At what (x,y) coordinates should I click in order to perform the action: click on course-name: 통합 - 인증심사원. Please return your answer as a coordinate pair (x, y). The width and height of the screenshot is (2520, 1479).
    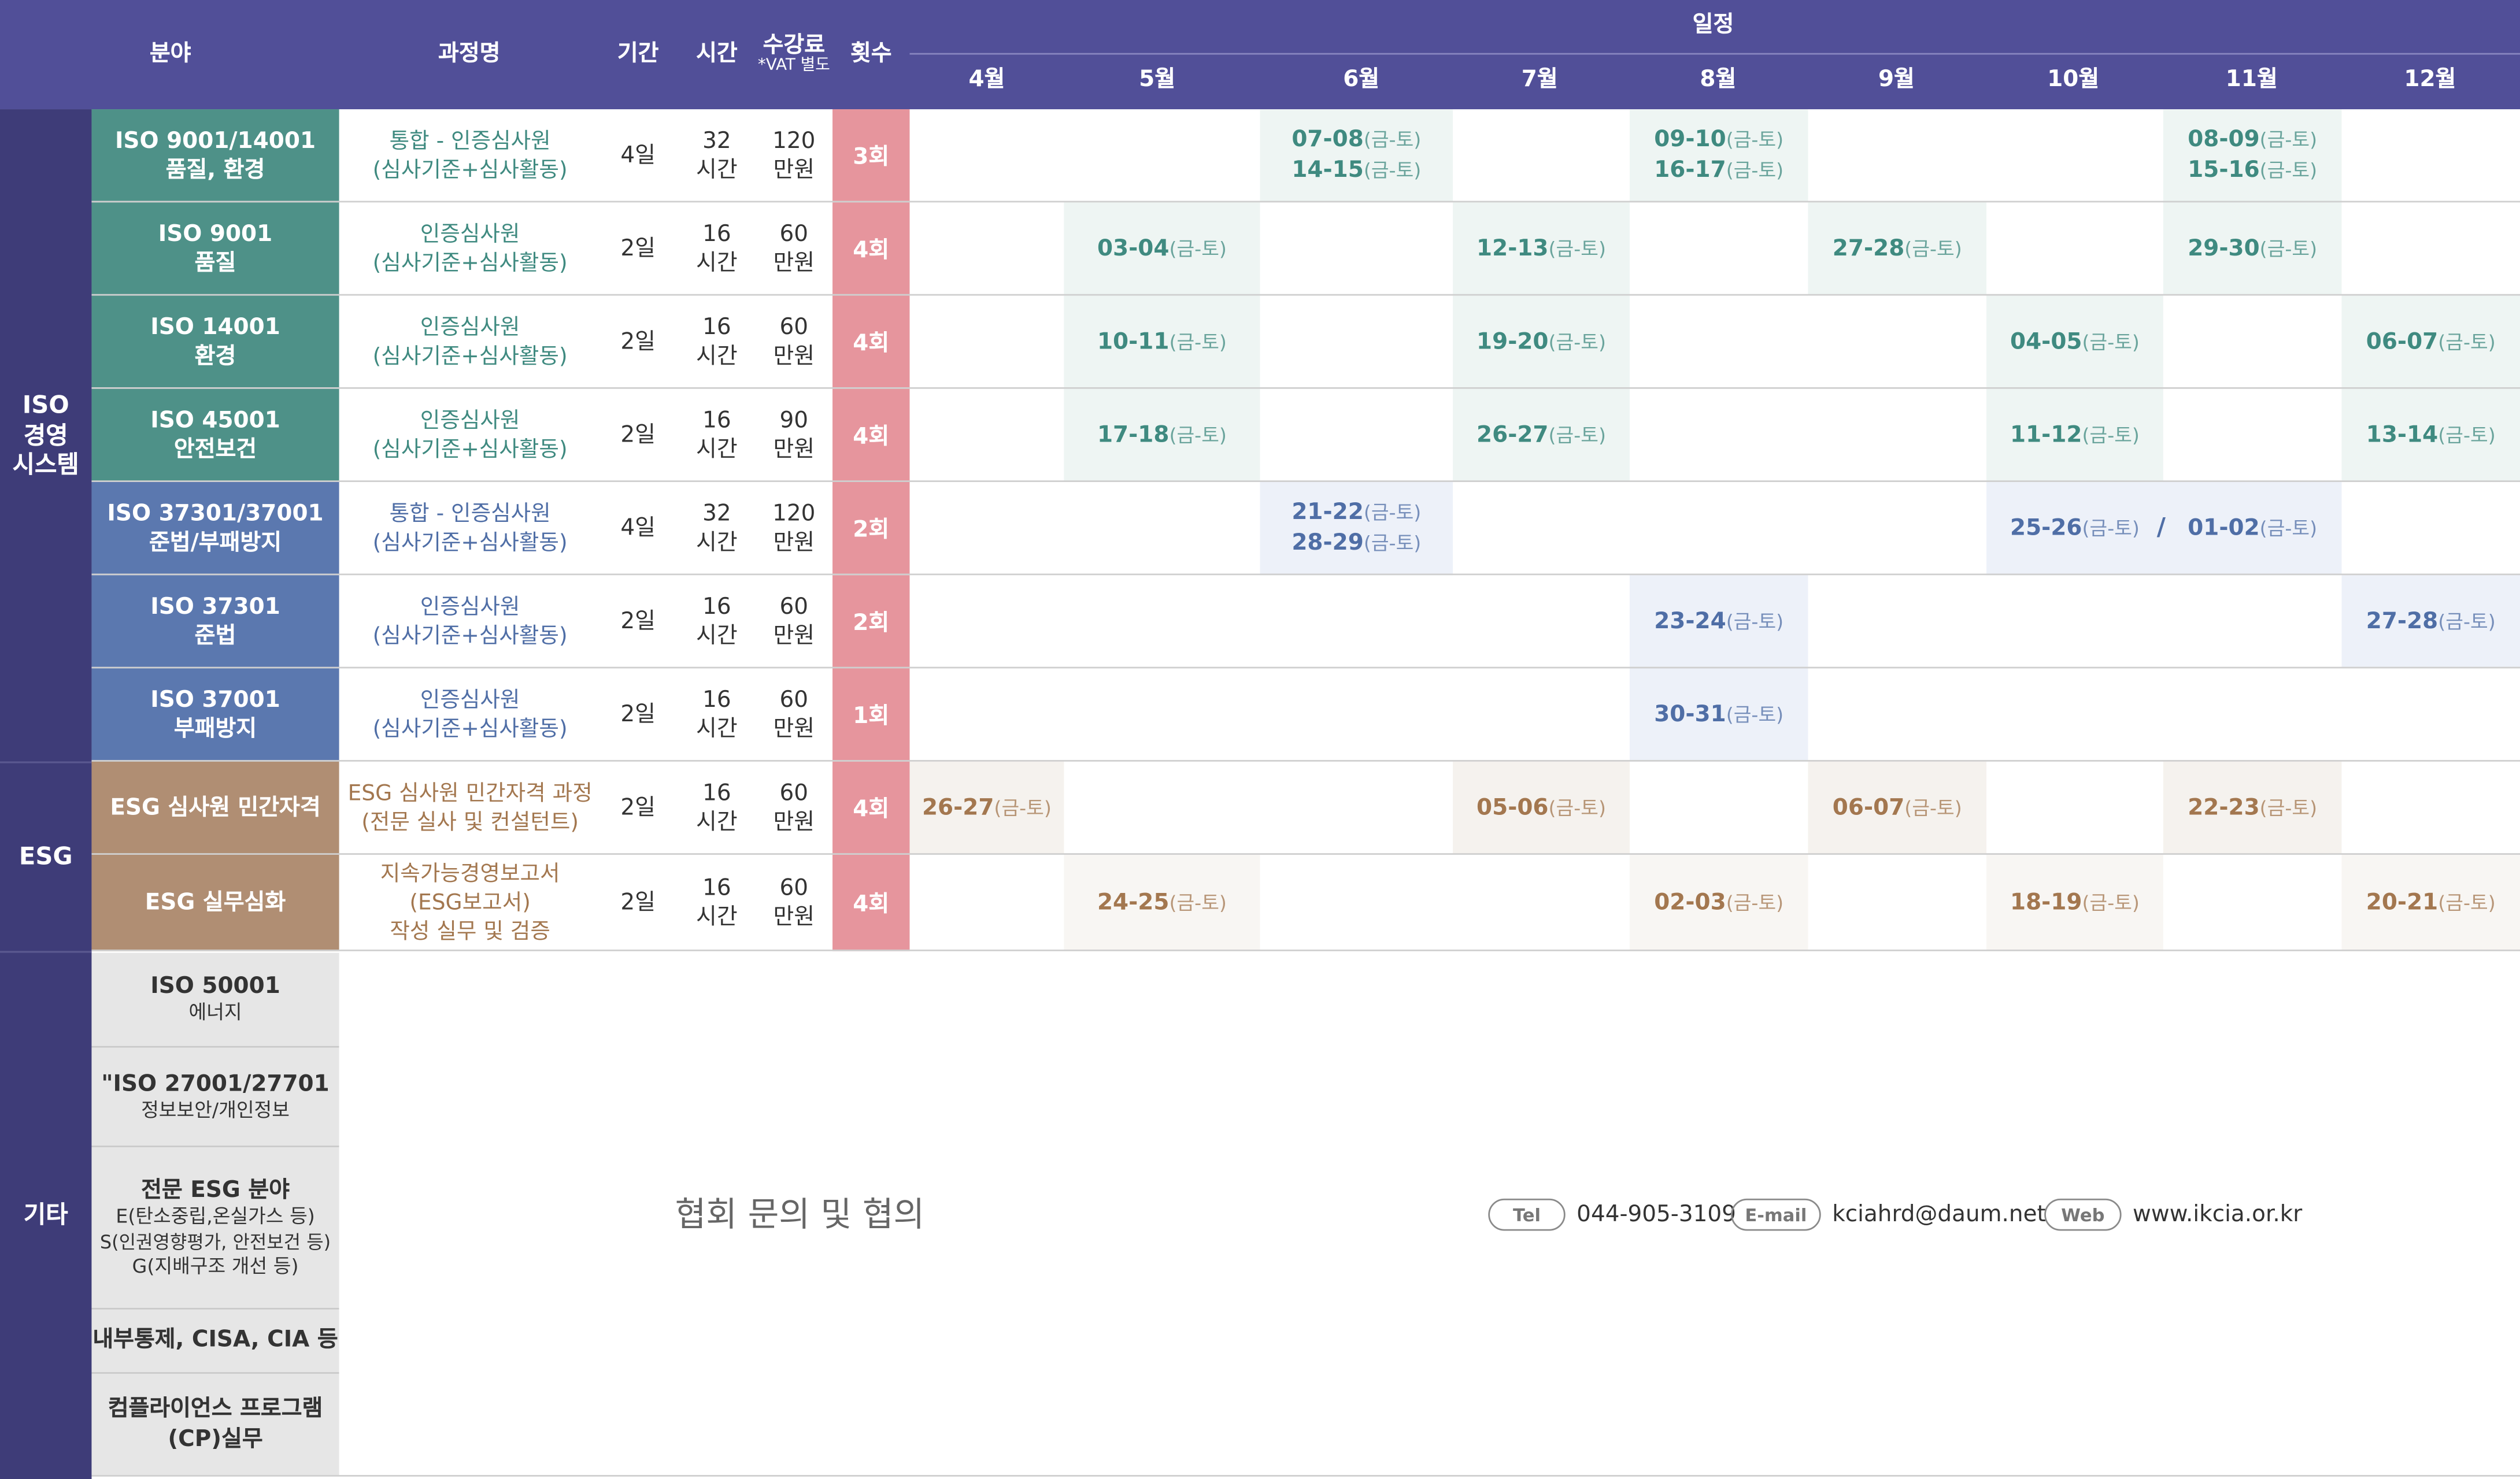
    Looking at the image, I should click on (470, 514).